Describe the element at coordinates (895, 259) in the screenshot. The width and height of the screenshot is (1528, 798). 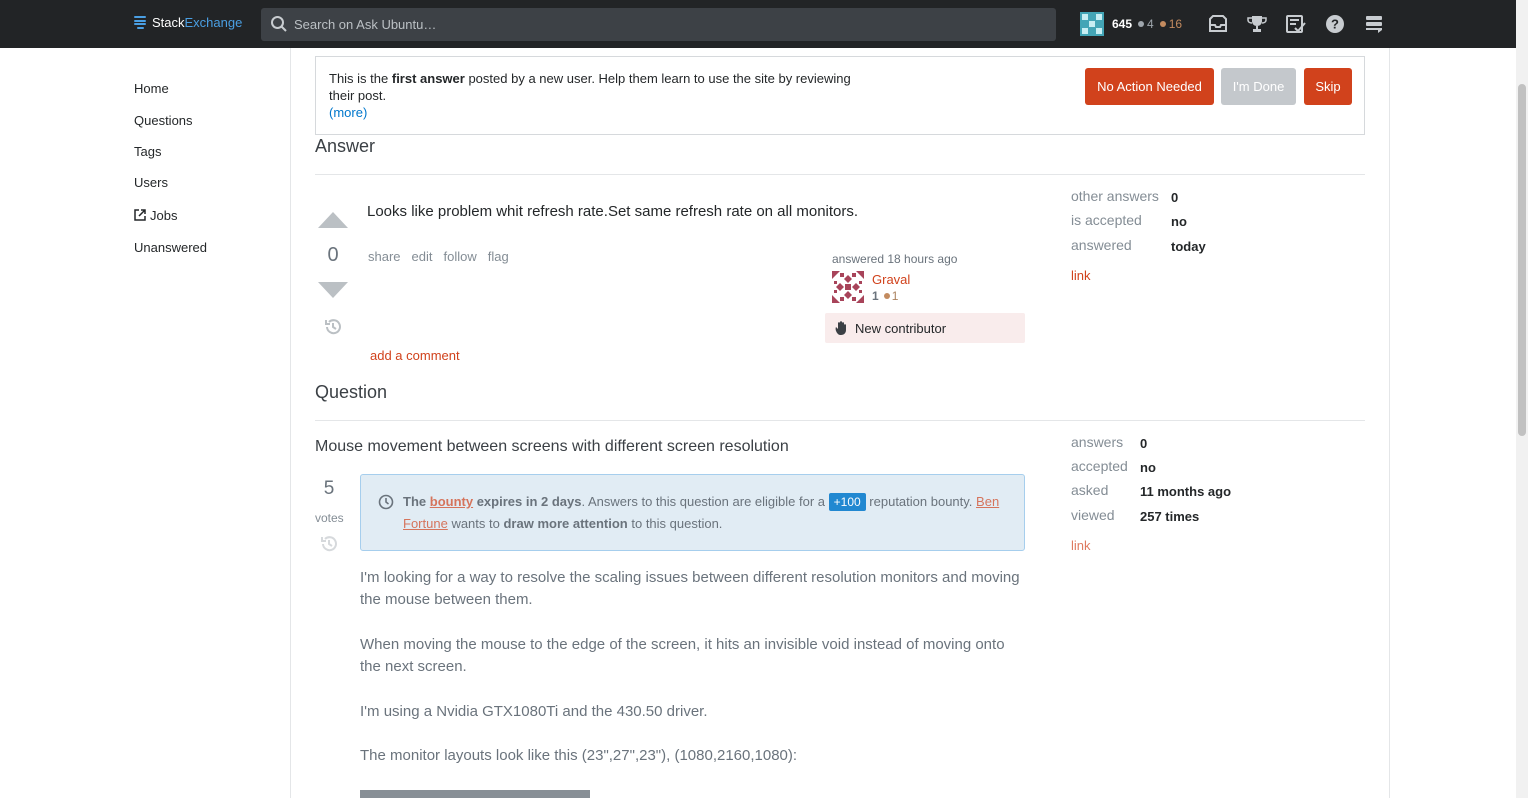
I see `answered-time: answered 18 hours ago` at that location.